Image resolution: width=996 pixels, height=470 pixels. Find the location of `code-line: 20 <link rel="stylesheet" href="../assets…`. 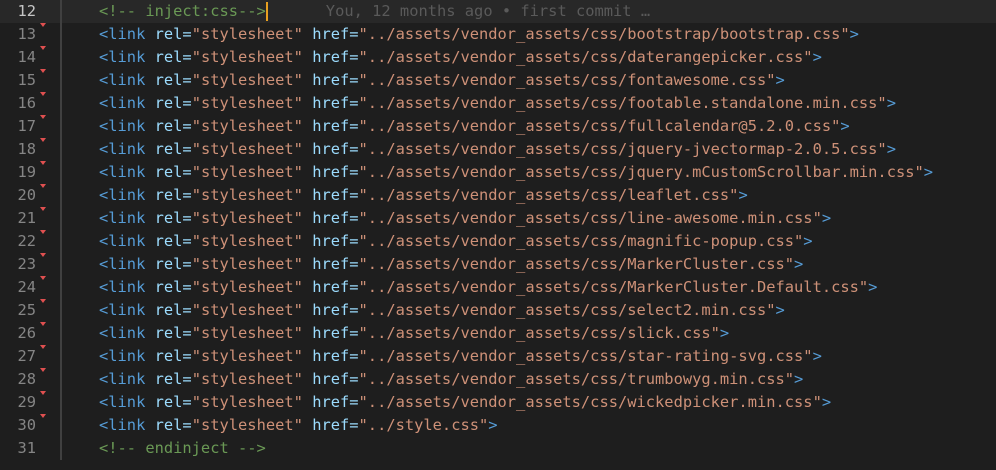

code-line: 20 <link rel="stylesheet" href="../assets… is located at coordinates (498, 195).